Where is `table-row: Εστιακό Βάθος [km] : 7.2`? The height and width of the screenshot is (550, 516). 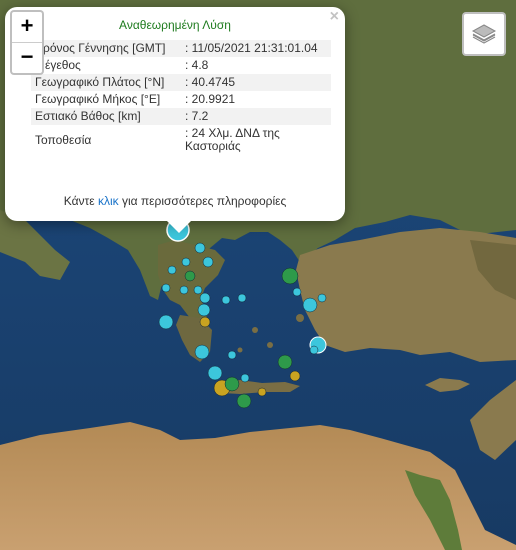 table-row: Εστιακό Βάθος [km] : 7.2 is located at coordinates (181, 116).